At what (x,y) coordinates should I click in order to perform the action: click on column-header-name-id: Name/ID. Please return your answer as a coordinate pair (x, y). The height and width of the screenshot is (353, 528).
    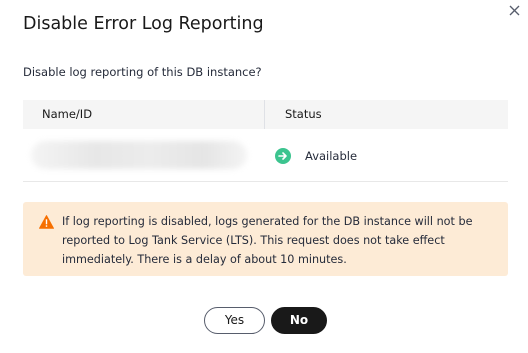
    Looking at the image, I should click on (67, 114).